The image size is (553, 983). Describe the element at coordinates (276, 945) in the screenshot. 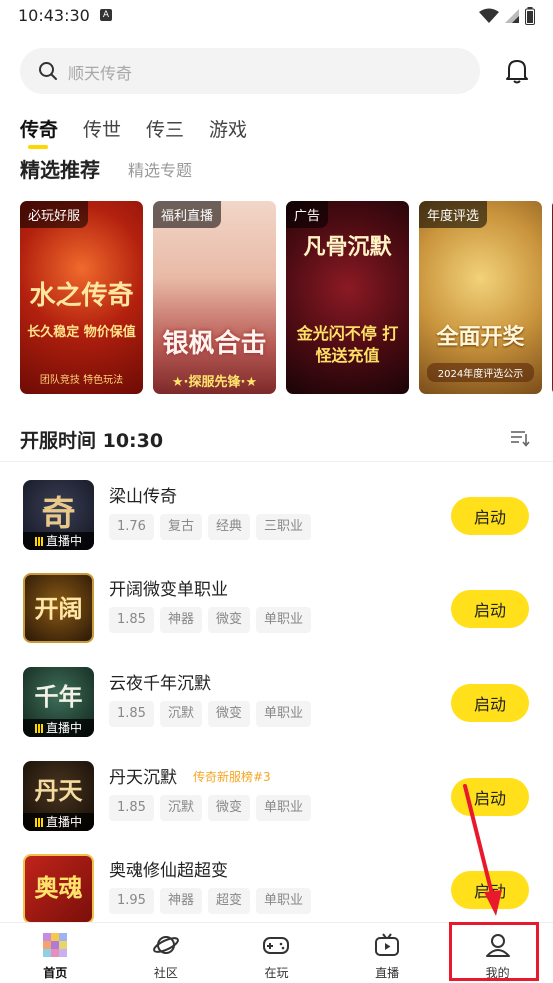

I see `gamepad-icon` at that location.